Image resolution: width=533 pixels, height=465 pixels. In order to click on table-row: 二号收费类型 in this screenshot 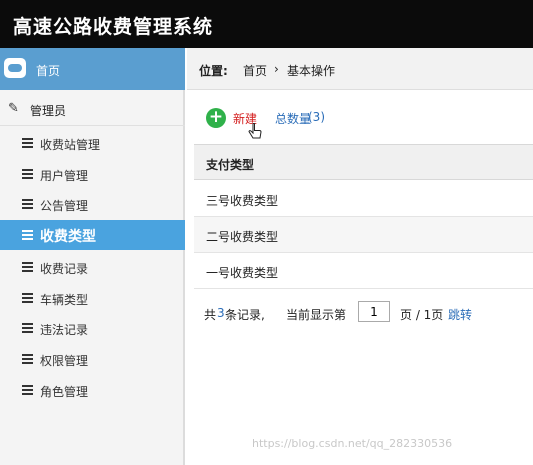, I will do `click(363, 235)`.